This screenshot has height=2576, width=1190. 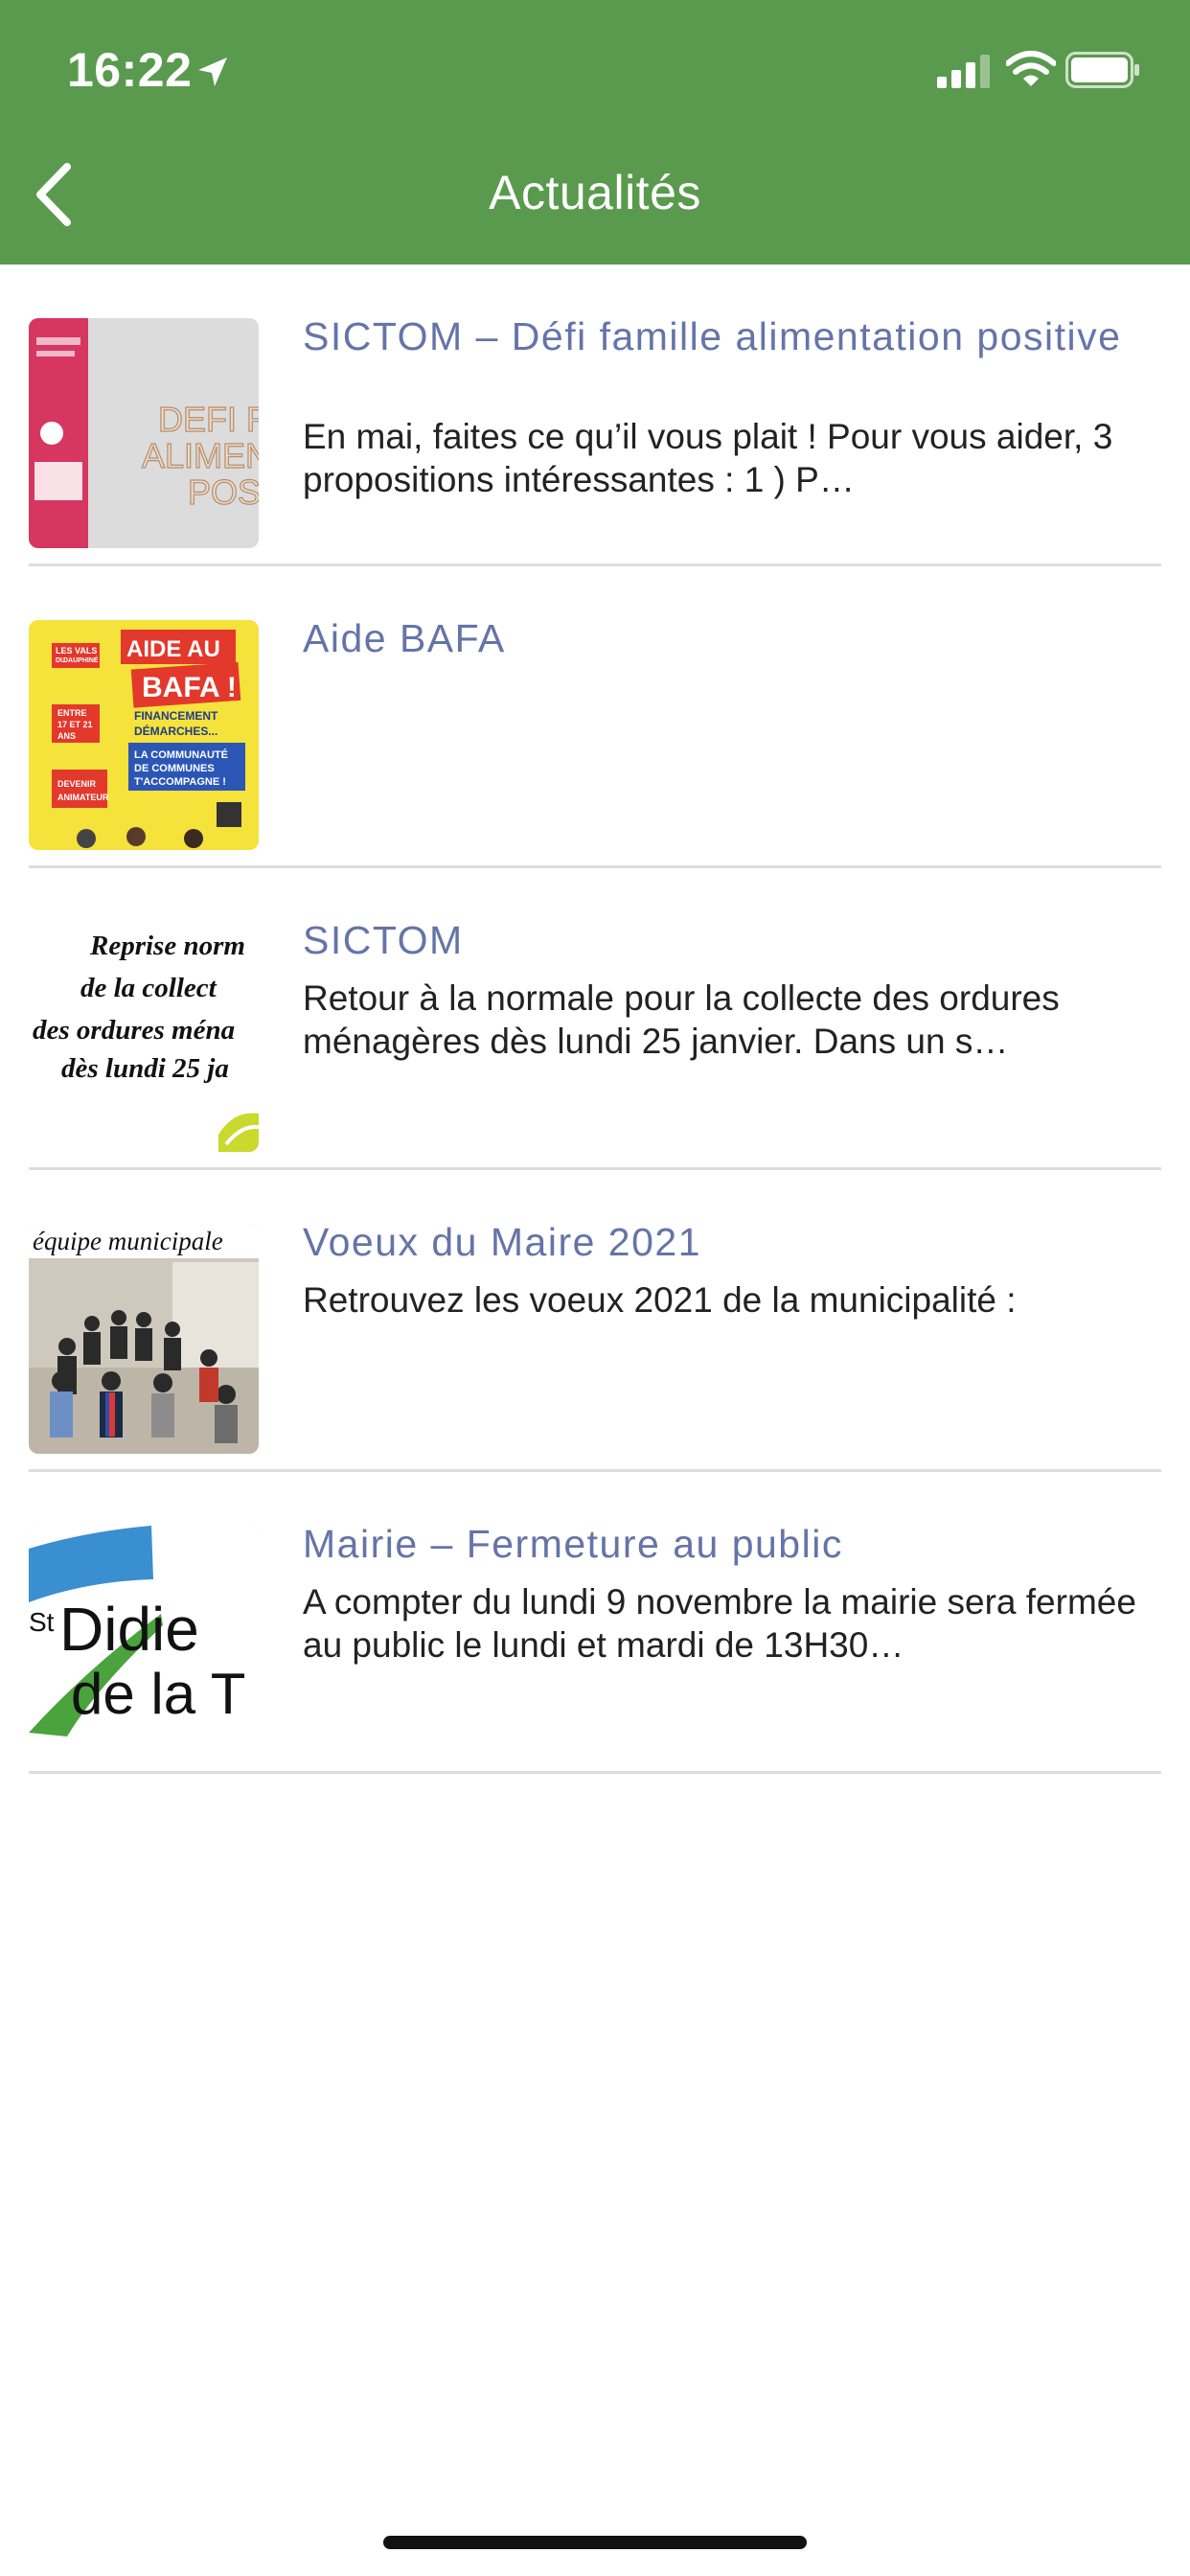 I want to click on thumb-text: DEVENIR, so click(x=77, y=784).